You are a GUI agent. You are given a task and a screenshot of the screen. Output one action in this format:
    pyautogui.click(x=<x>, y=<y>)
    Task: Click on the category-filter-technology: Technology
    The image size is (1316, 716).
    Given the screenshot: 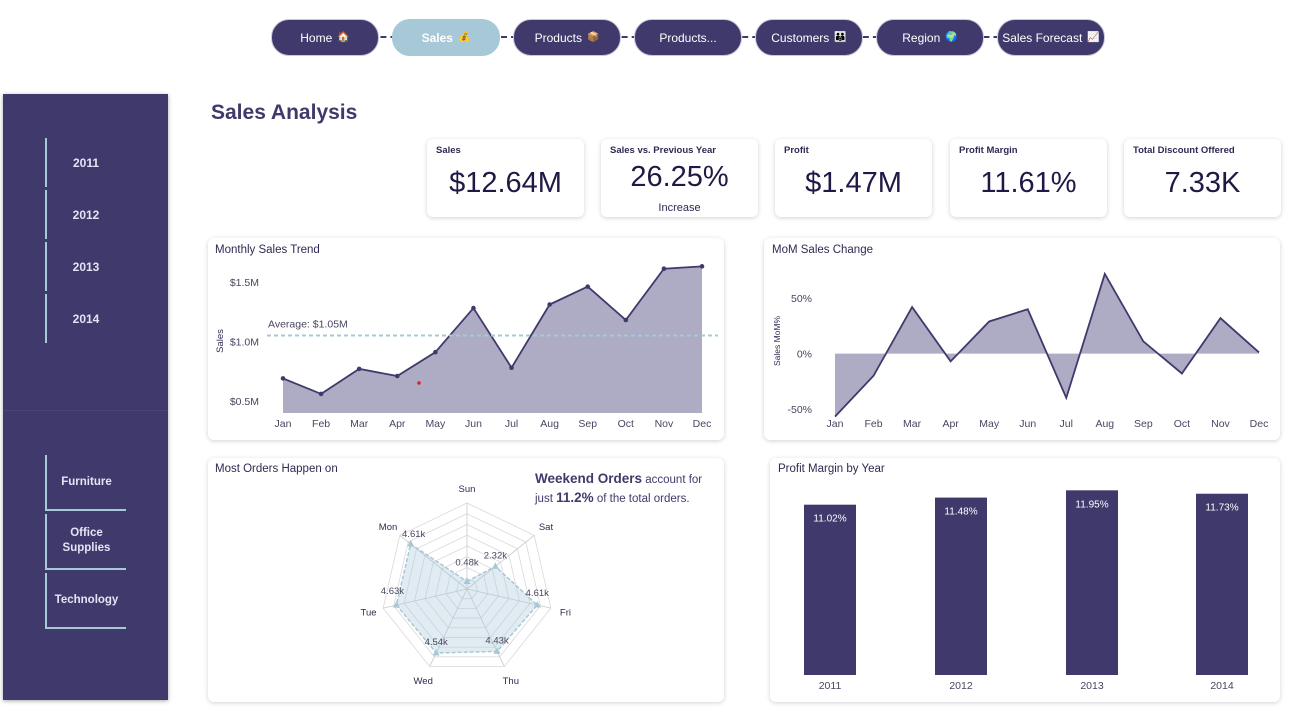 What is the action you would take?
    pyautogui.click(x=85, y=601)
    